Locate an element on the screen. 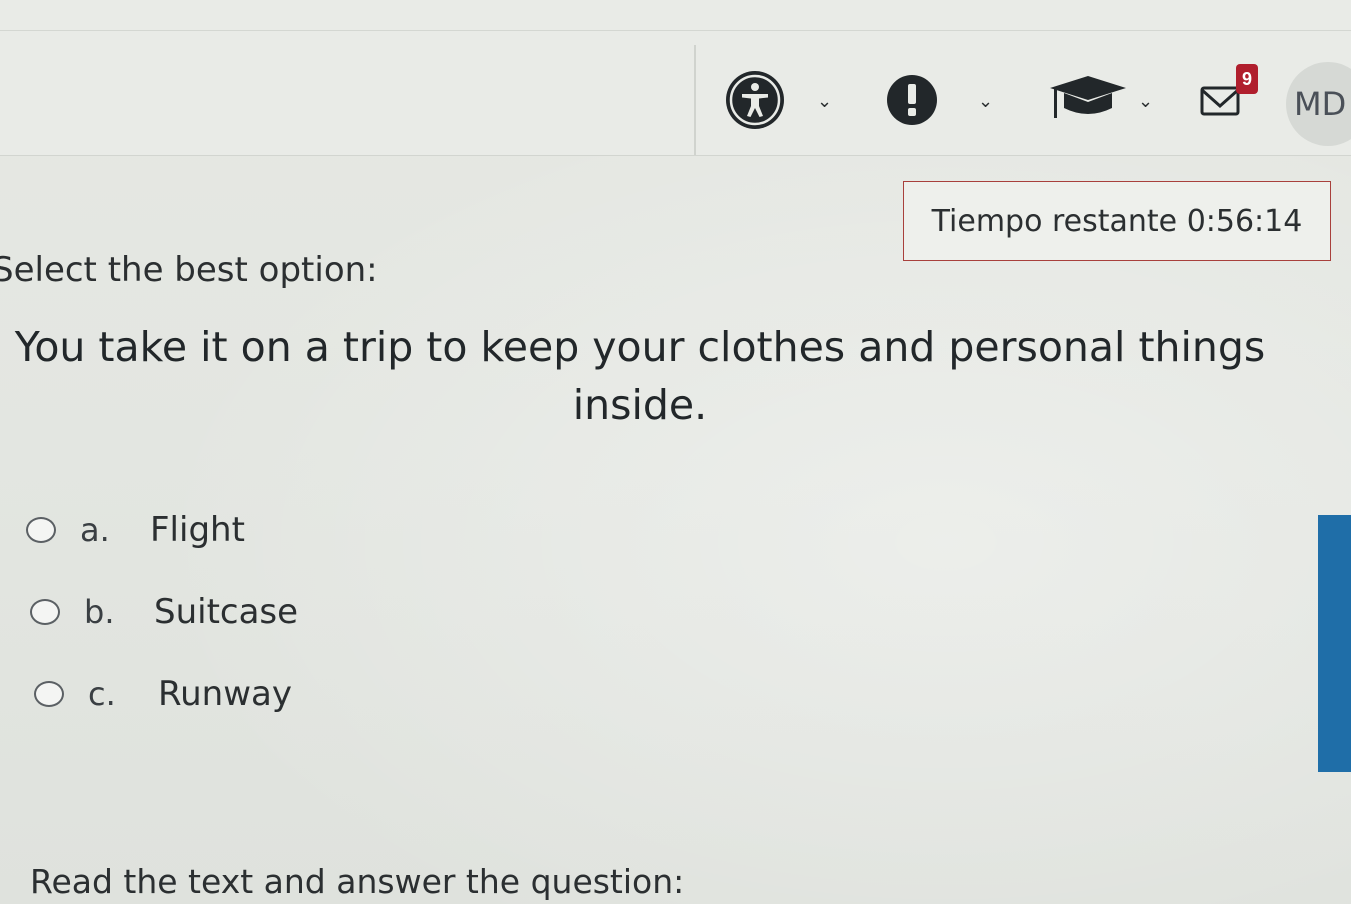  alerts-chevron-down-icon: ⌄ is located at coordinates (985, 101).